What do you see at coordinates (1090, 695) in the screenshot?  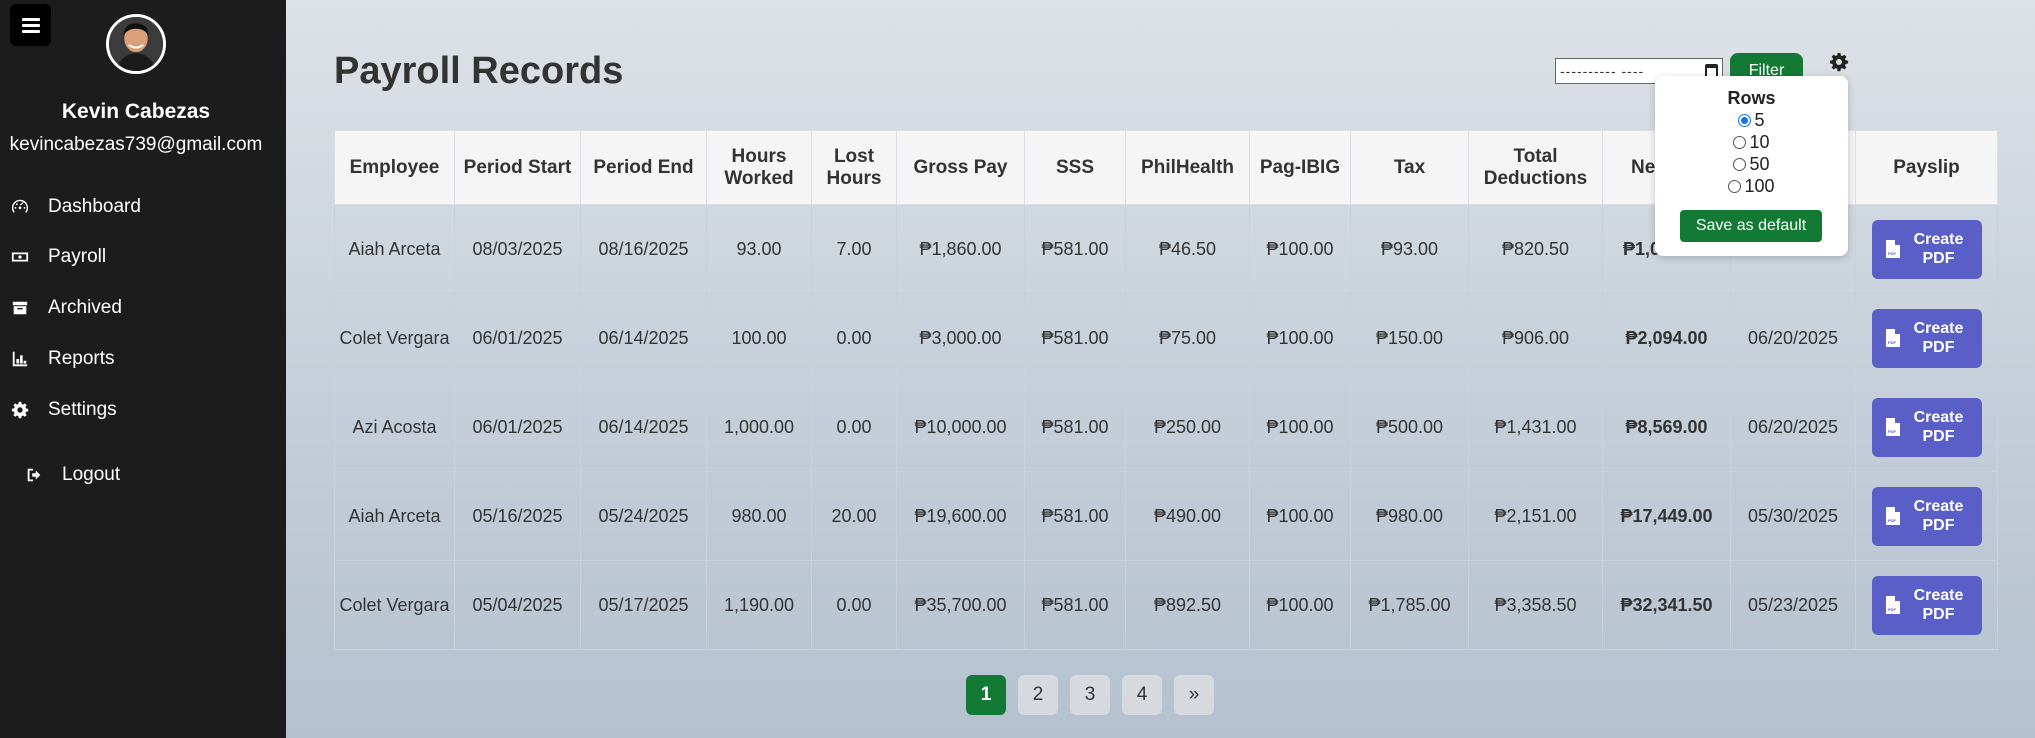 I see `page-button-3: 3` at bounding box center [1090, 695].